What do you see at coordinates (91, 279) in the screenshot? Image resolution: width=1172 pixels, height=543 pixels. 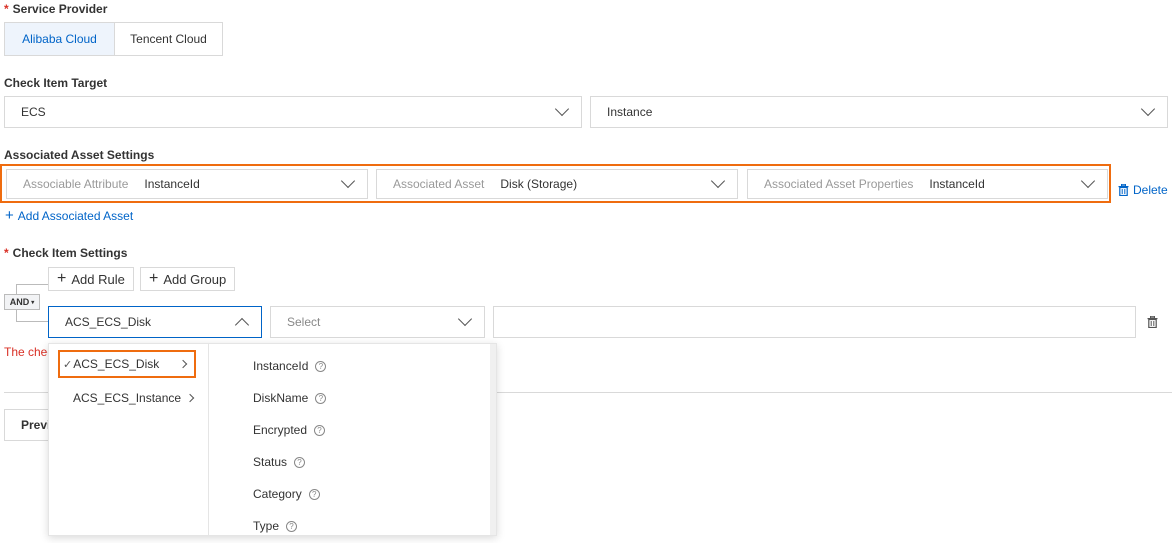 I see `add-rule-button: + Add Rule` at bounding box center [91, 279].